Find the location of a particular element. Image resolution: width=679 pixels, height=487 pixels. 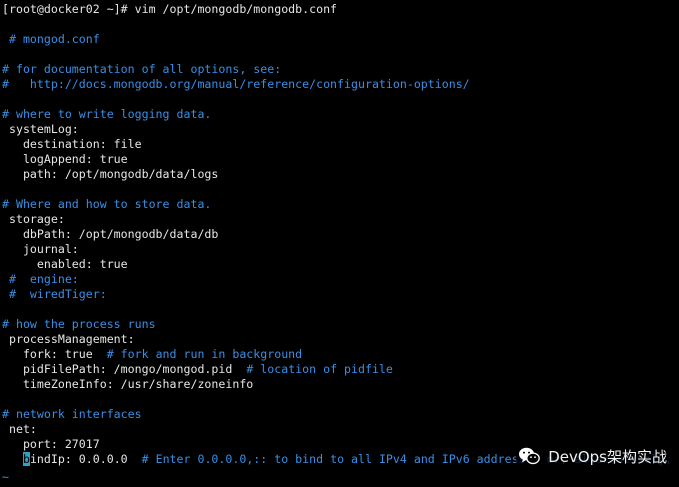

comment-text: # wiredTiger: is located at coordinates (54, 294).